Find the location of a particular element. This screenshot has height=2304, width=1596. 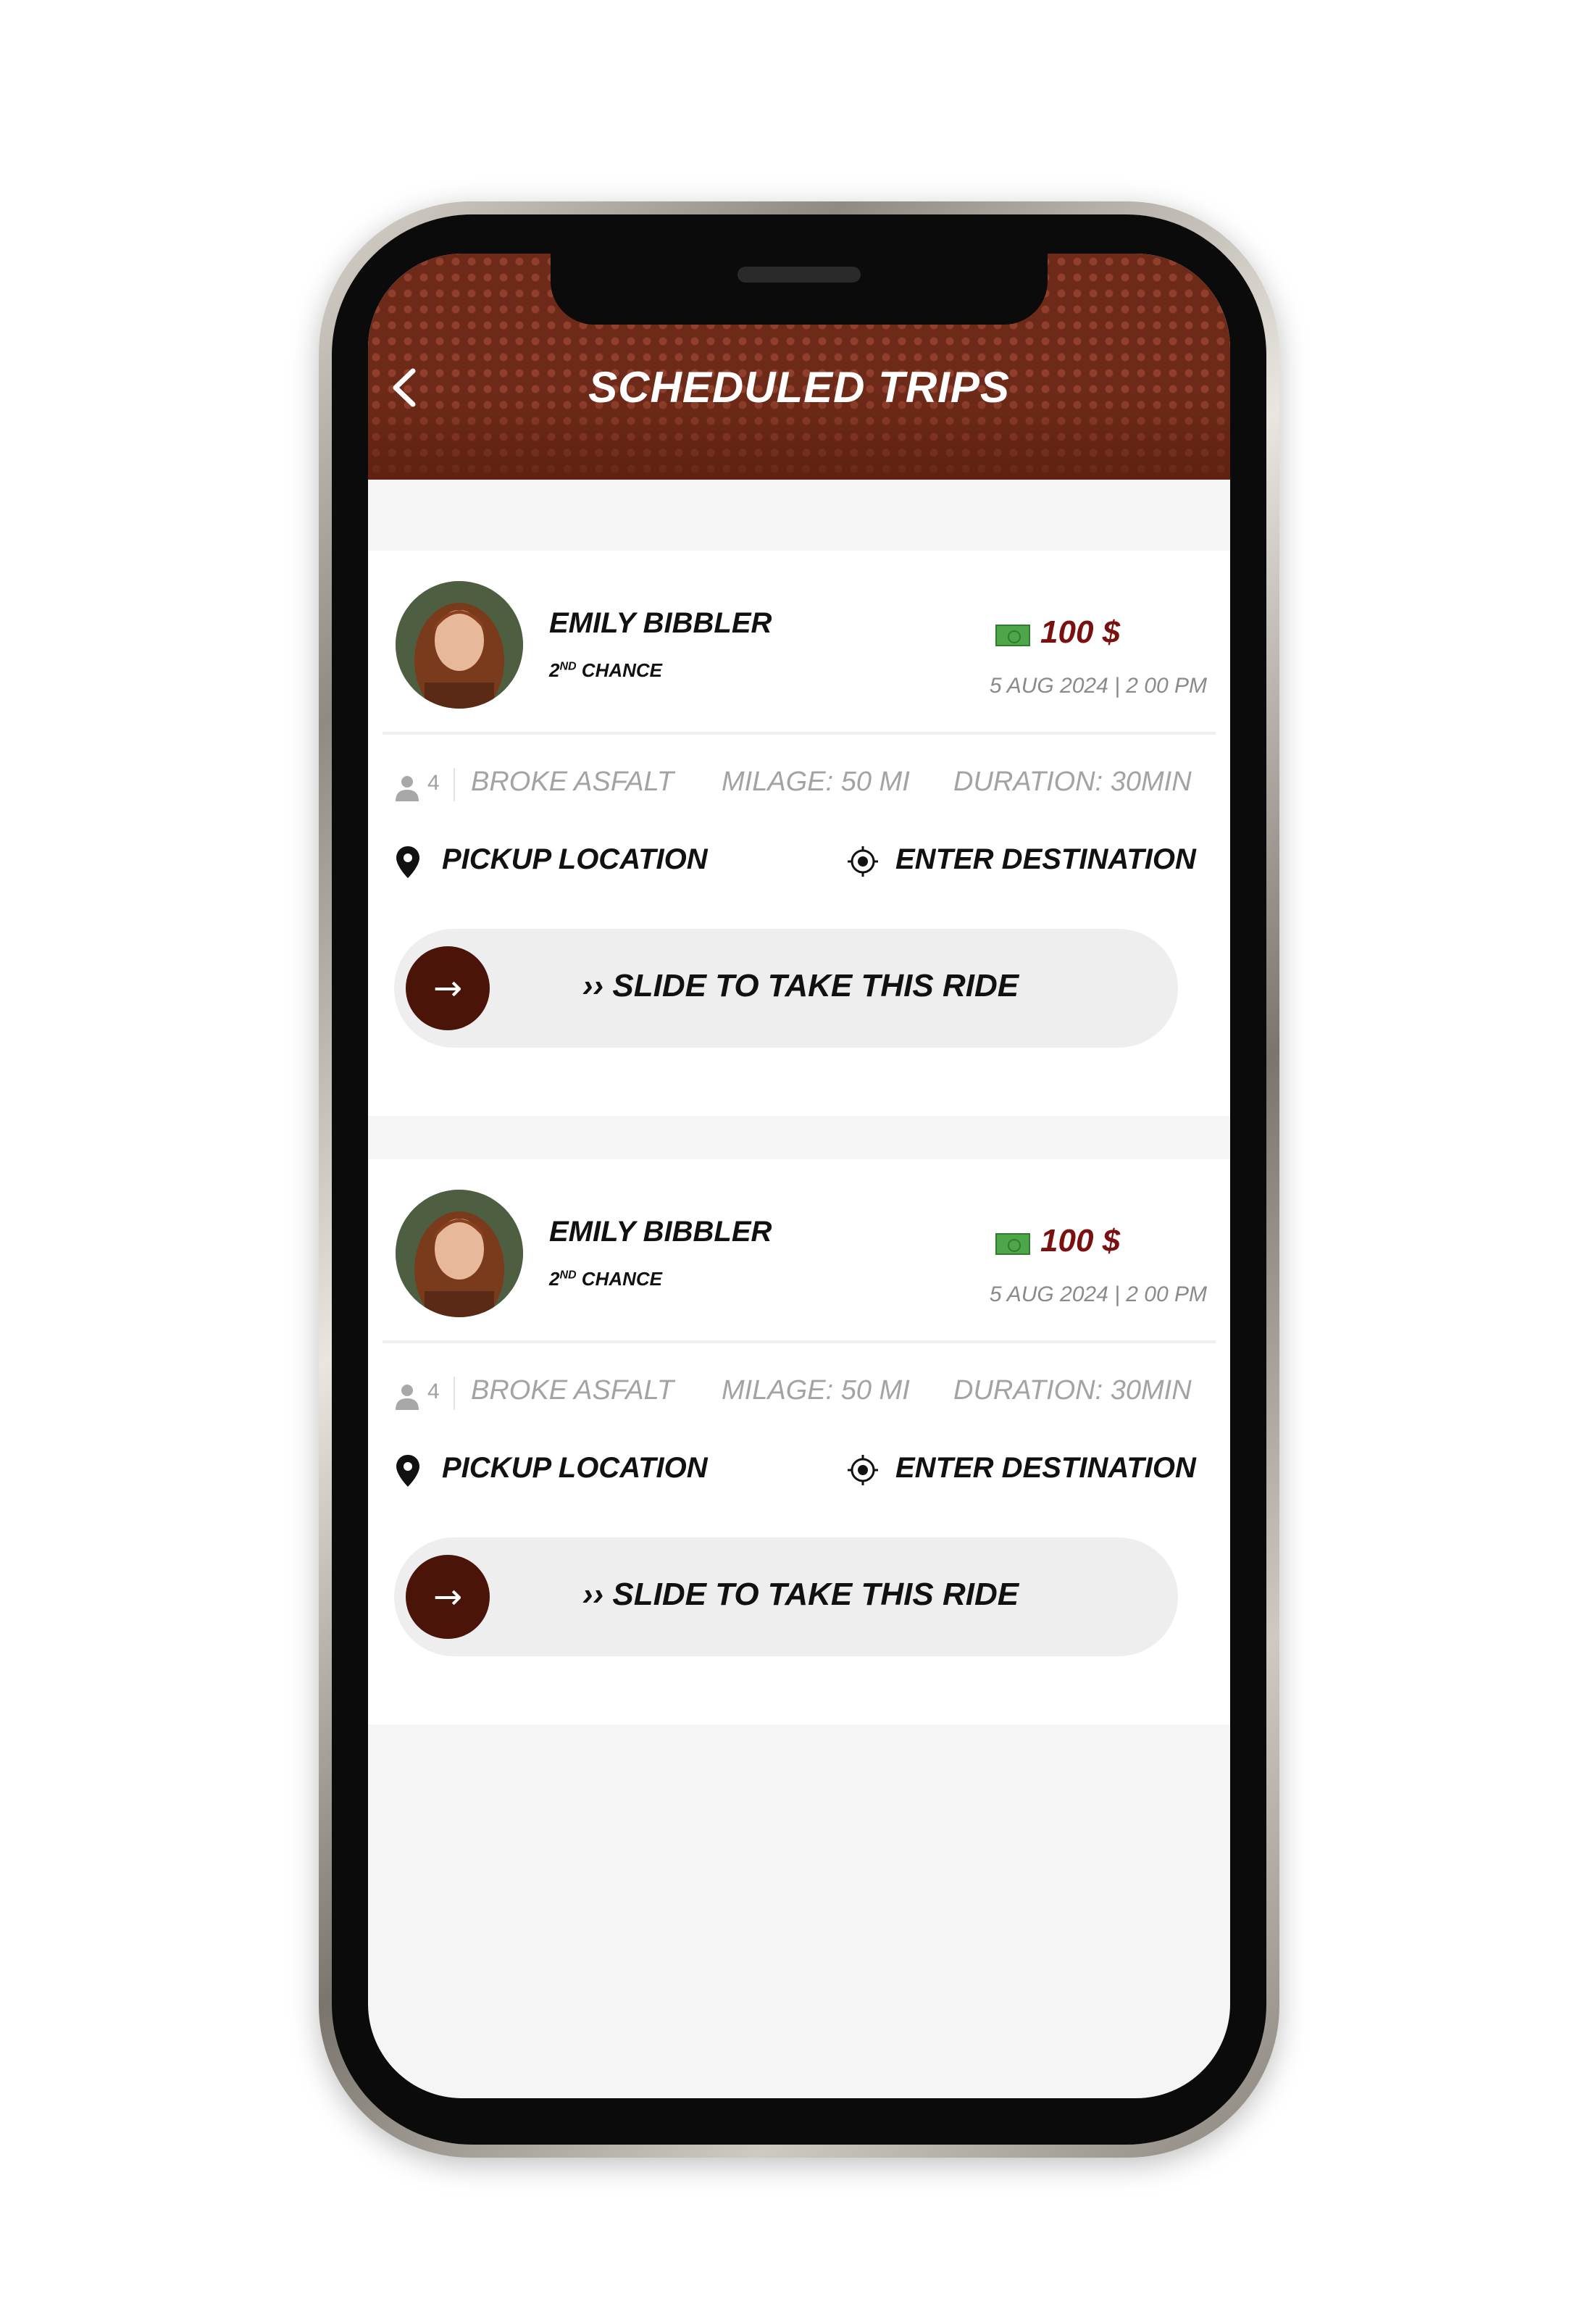

page-title: SCHEDULED TRIPS is located at coordinates (799, 387).